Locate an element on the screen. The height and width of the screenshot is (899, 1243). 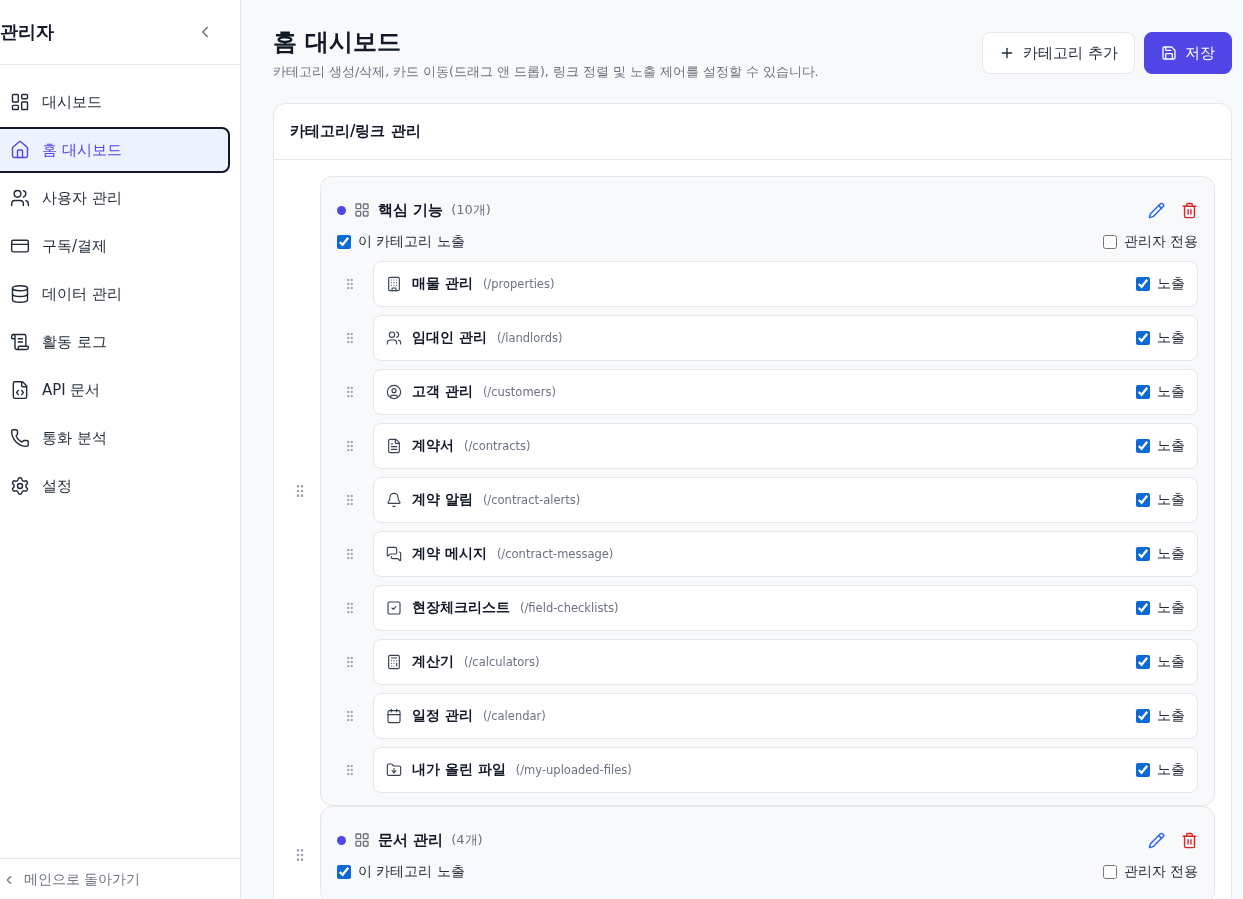
link-name: 계산기 is located at coordinates (433, 662).